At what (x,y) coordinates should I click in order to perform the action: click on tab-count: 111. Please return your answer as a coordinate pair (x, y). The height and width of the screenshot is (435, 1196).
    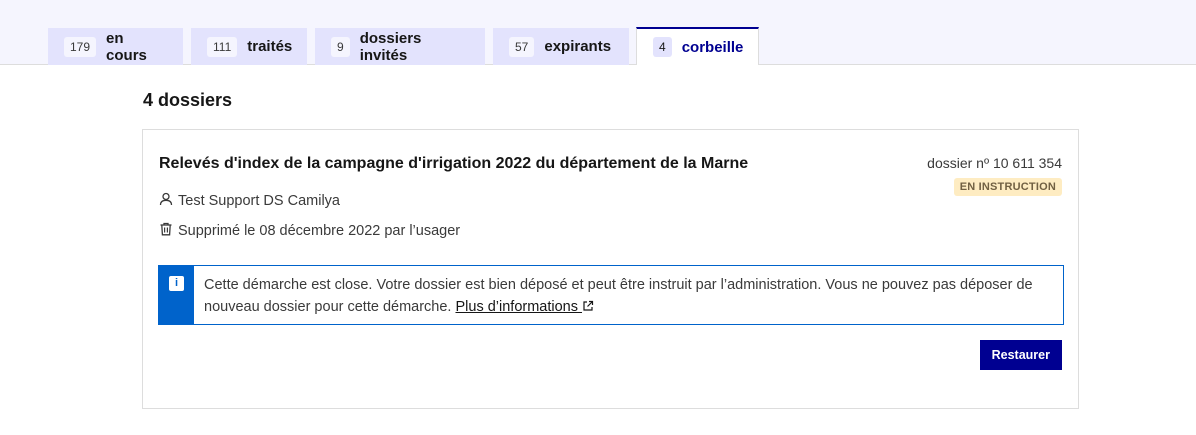
    Looking at the image, I should click on (222, 46).